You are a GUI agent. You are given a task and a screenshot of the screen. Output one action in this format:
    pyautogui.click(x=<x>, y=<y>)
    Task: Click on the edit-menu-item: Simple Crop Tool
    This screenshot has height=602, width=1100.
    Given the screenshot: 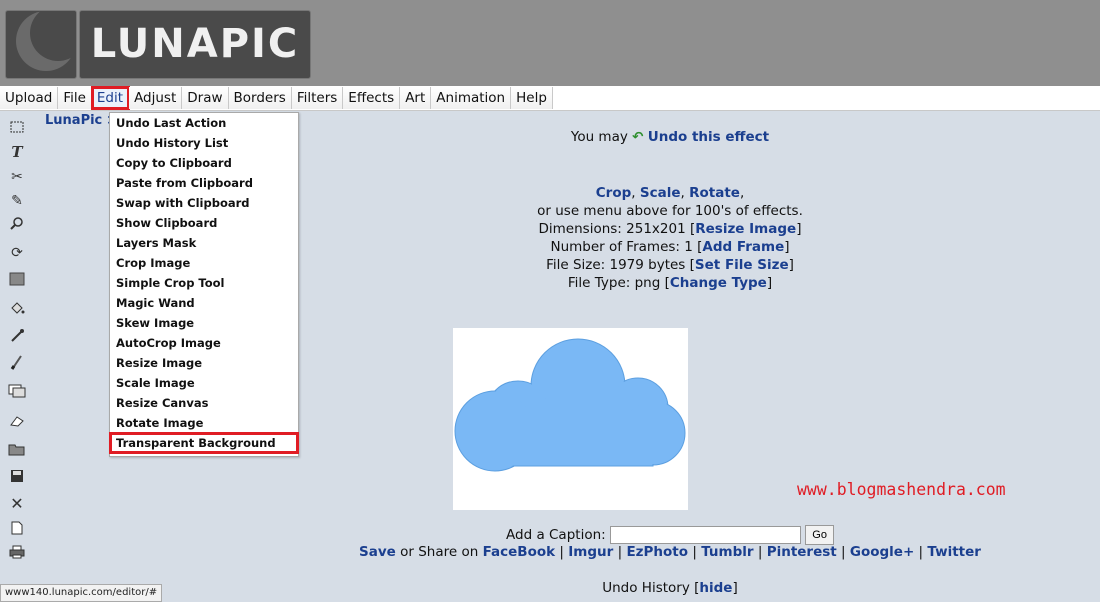 What is the action you would take?
    pyautogui.click(x=204, y=283)
    